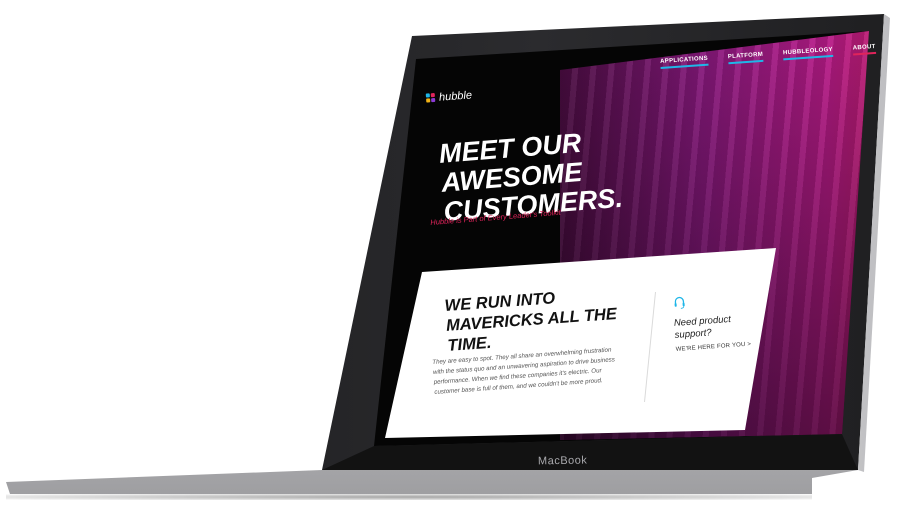 The height and width of the screenshot is (515, 900). What do you see at coordinates (702, 327) in the screenshot?
I see `support-title: Need product support?` at bounding box center [702, 327].